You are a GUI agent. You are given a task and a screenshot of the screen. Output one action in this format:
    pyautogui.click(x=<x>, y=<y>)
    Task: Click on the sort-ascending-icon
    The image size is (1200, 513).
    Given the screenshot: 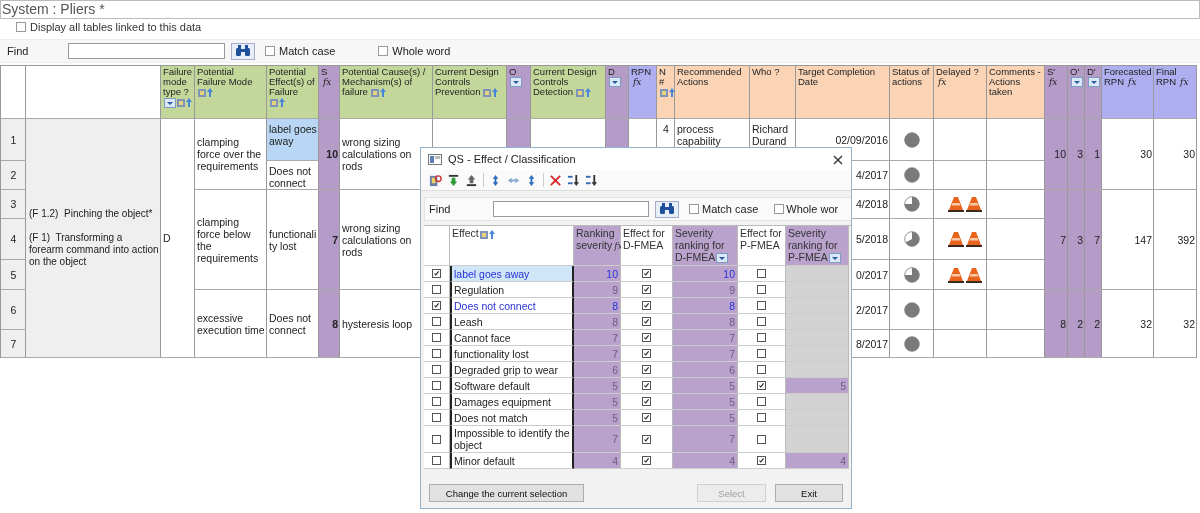 What is the action you would take?
    pyautogui.click(x=573, y=180)
    